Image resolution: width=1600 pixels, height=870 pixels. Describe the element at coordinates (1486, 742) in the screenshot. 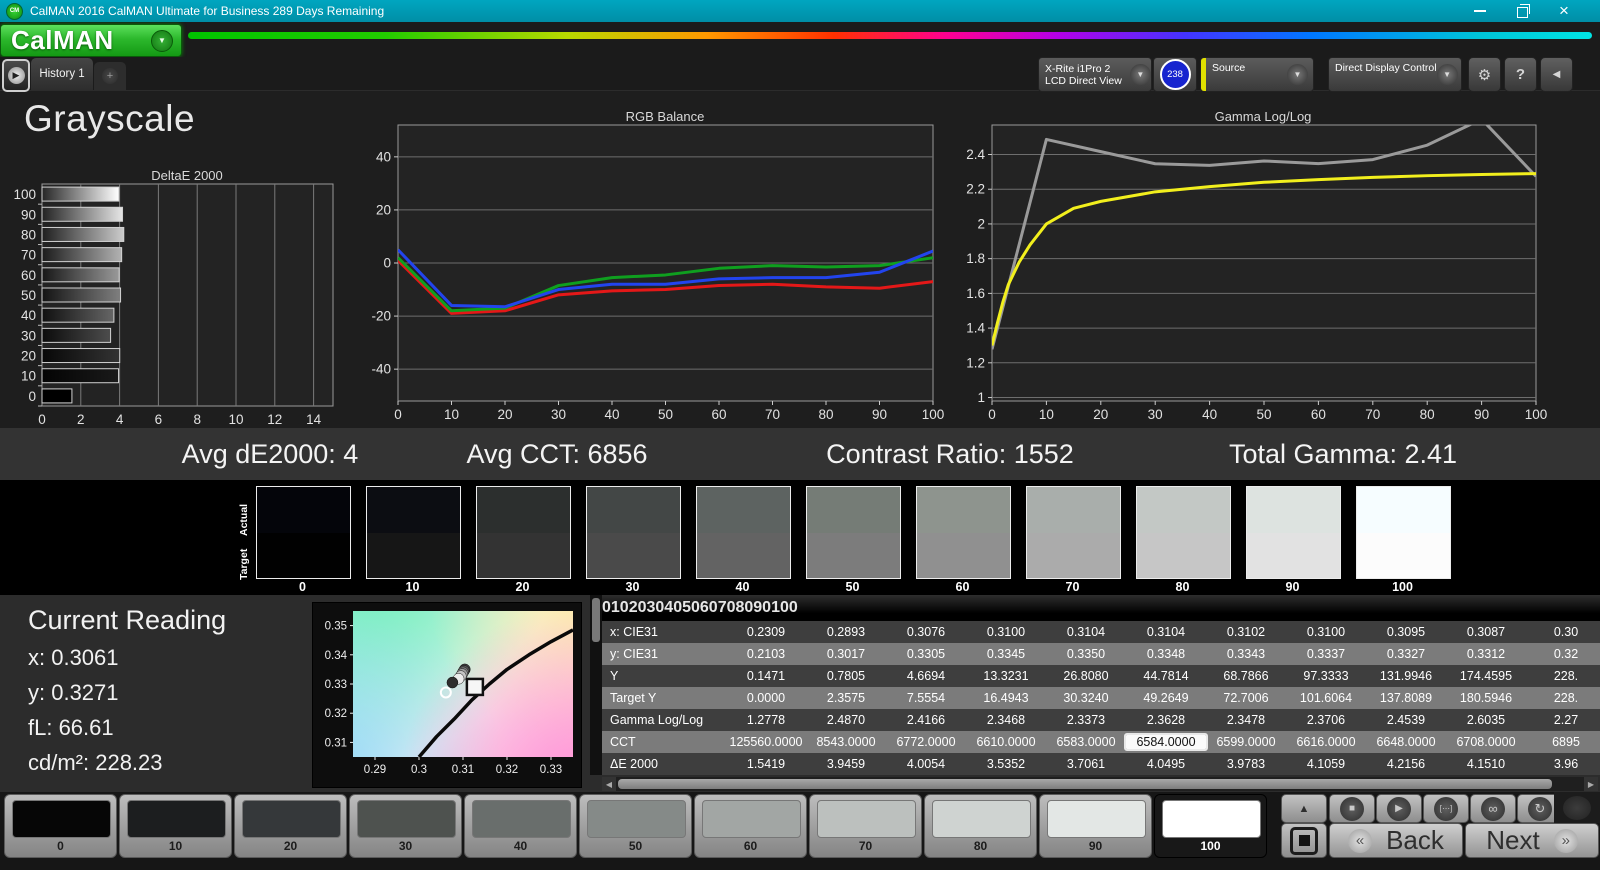

I see `table-cell: 6708.0000` at that location.